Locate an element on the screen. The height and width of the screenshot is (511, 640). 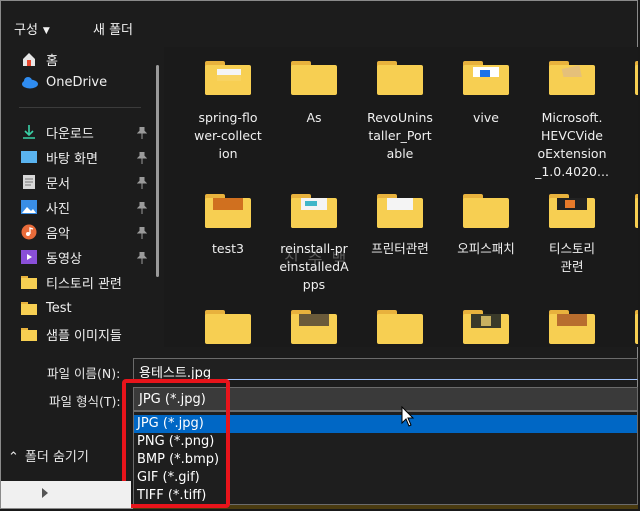
folder-name: 0 is located at coordinates (626, 249).